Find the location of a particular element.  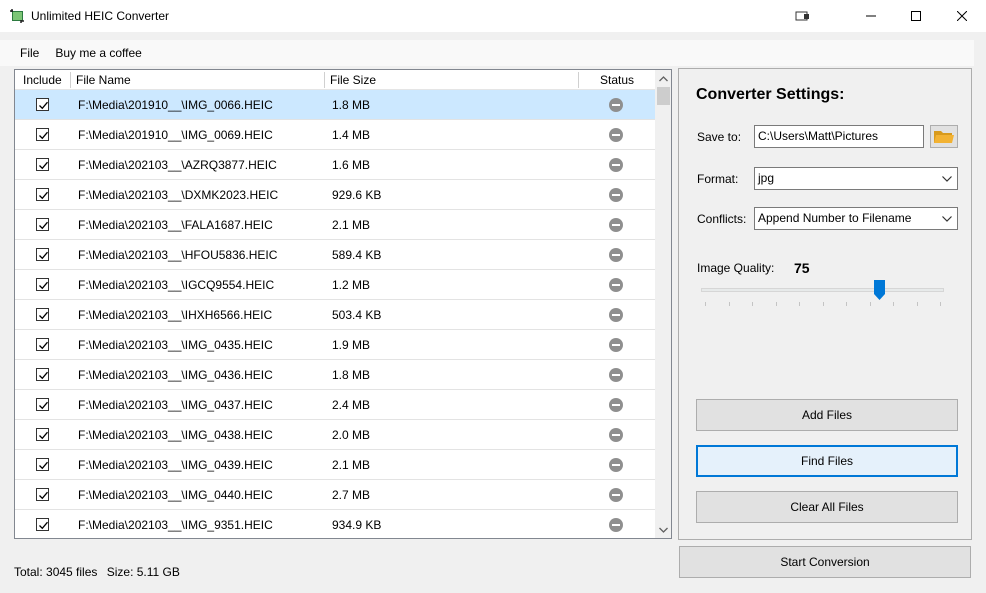

add-files-button: Add Files is located at coordinates (827, 415).